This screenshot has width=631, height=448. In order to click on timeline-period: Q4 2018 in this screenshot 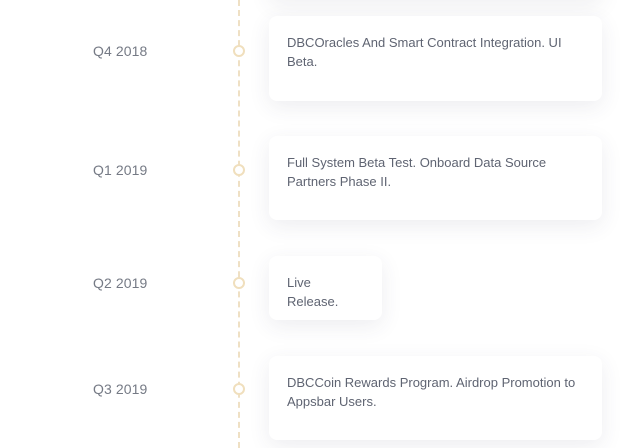, I will do `click(120, 51)`.